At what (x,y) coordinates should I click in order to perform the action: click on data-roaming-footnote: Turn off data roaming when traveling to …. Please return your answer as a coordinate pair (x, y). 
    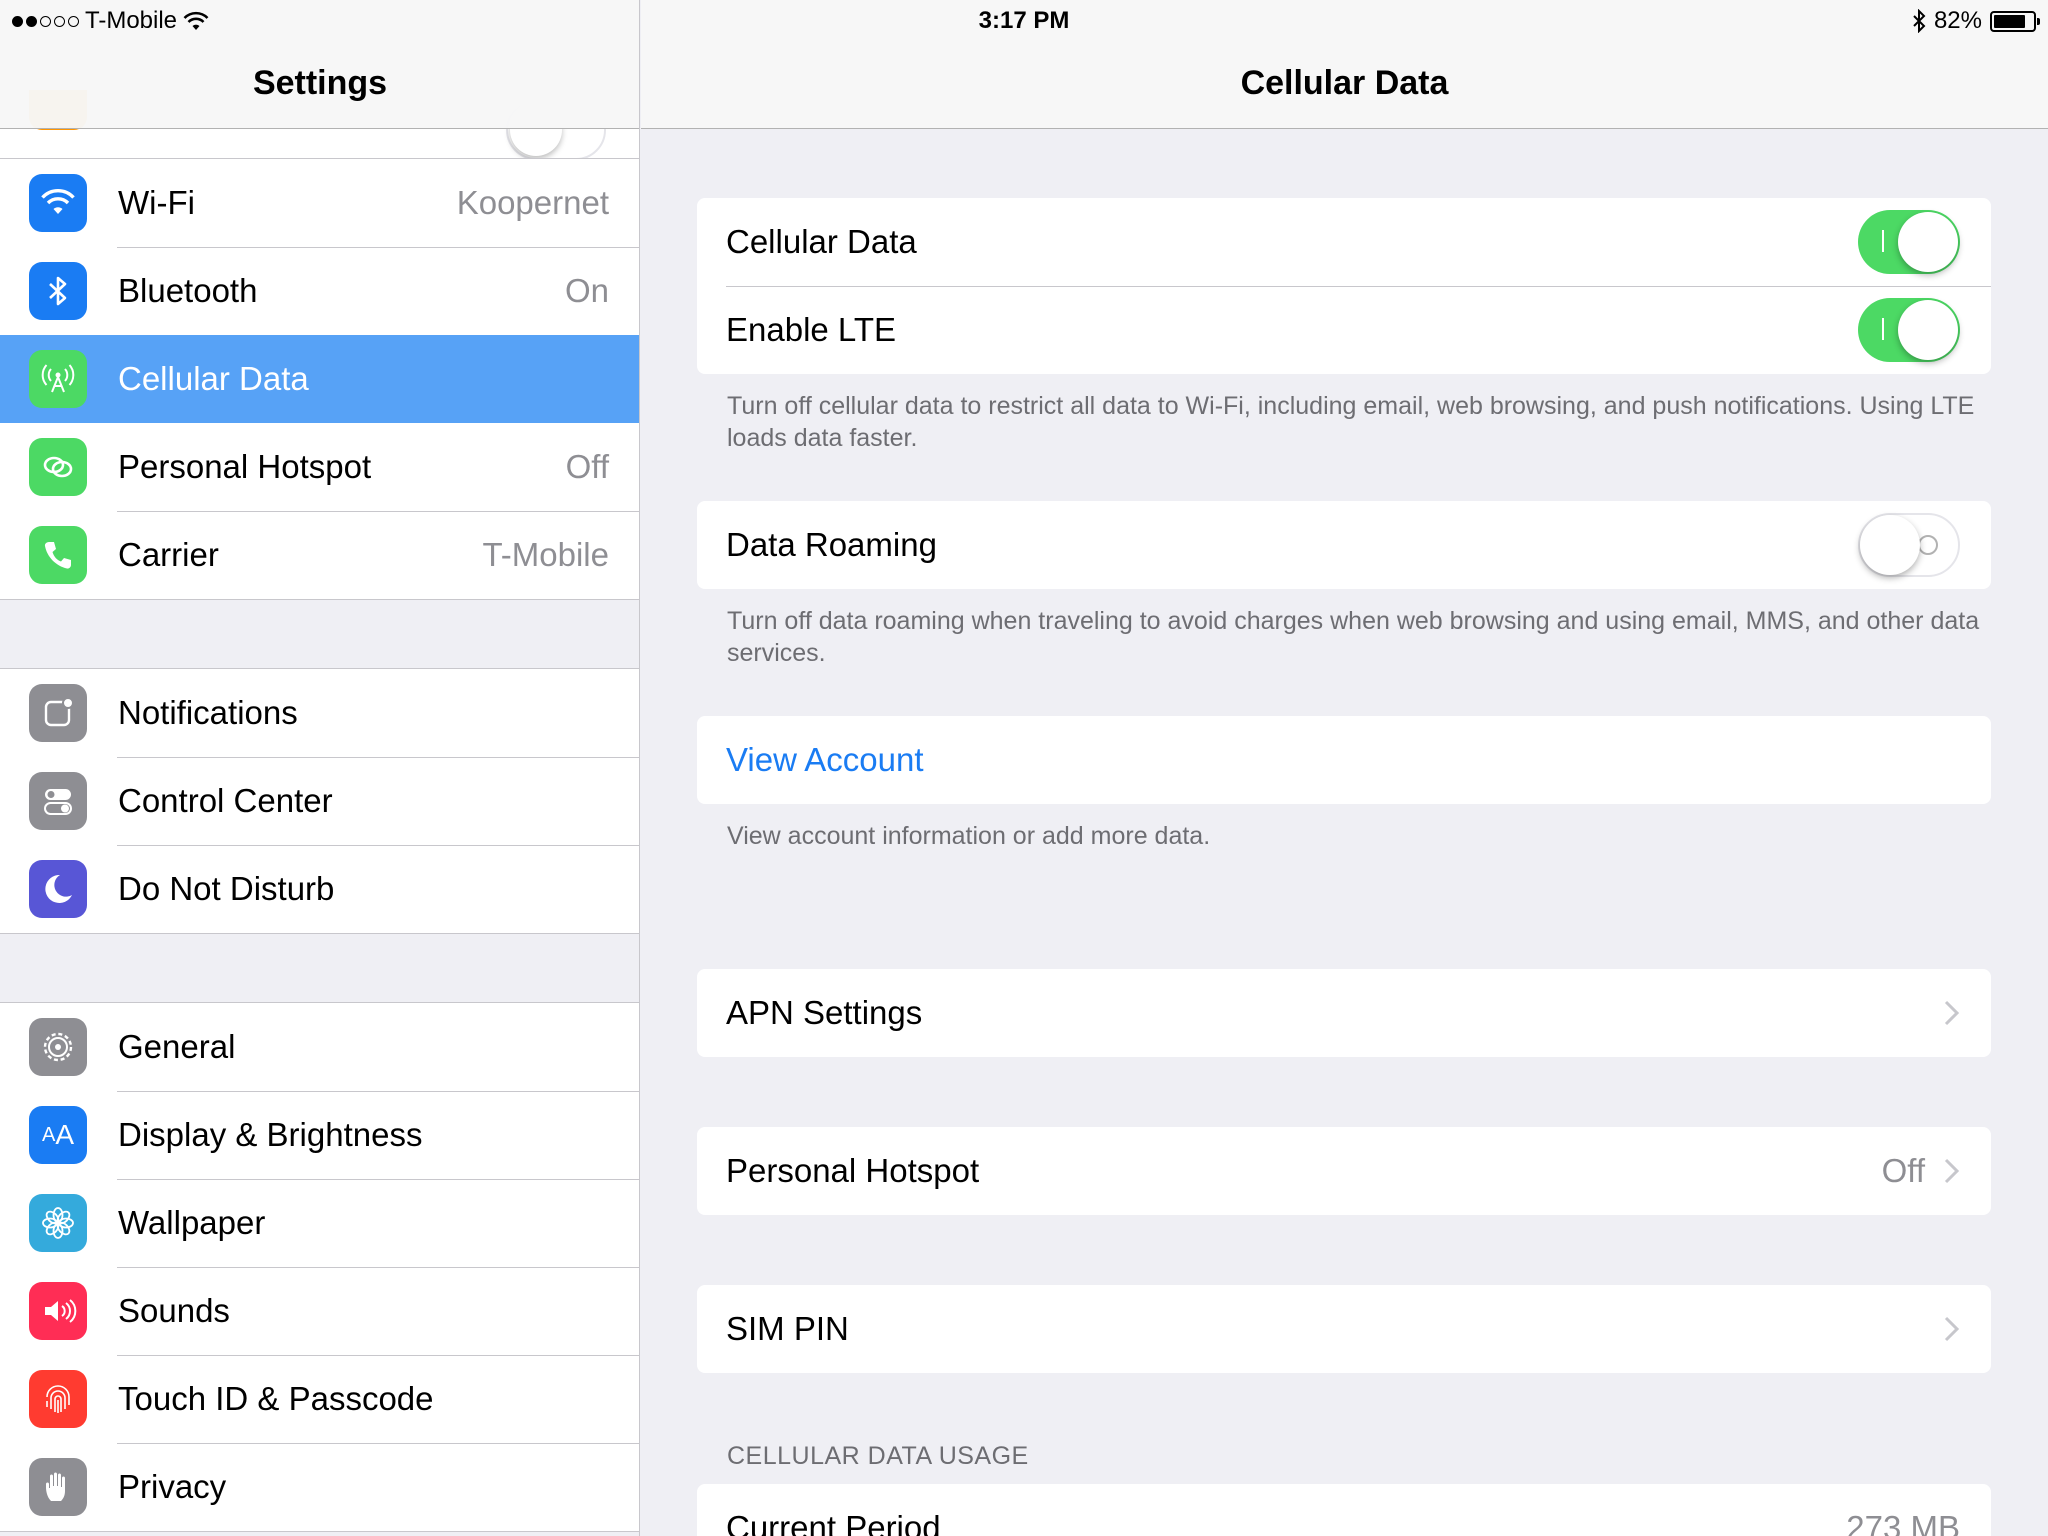
    Looking at the image, I should click on (1353, 637).